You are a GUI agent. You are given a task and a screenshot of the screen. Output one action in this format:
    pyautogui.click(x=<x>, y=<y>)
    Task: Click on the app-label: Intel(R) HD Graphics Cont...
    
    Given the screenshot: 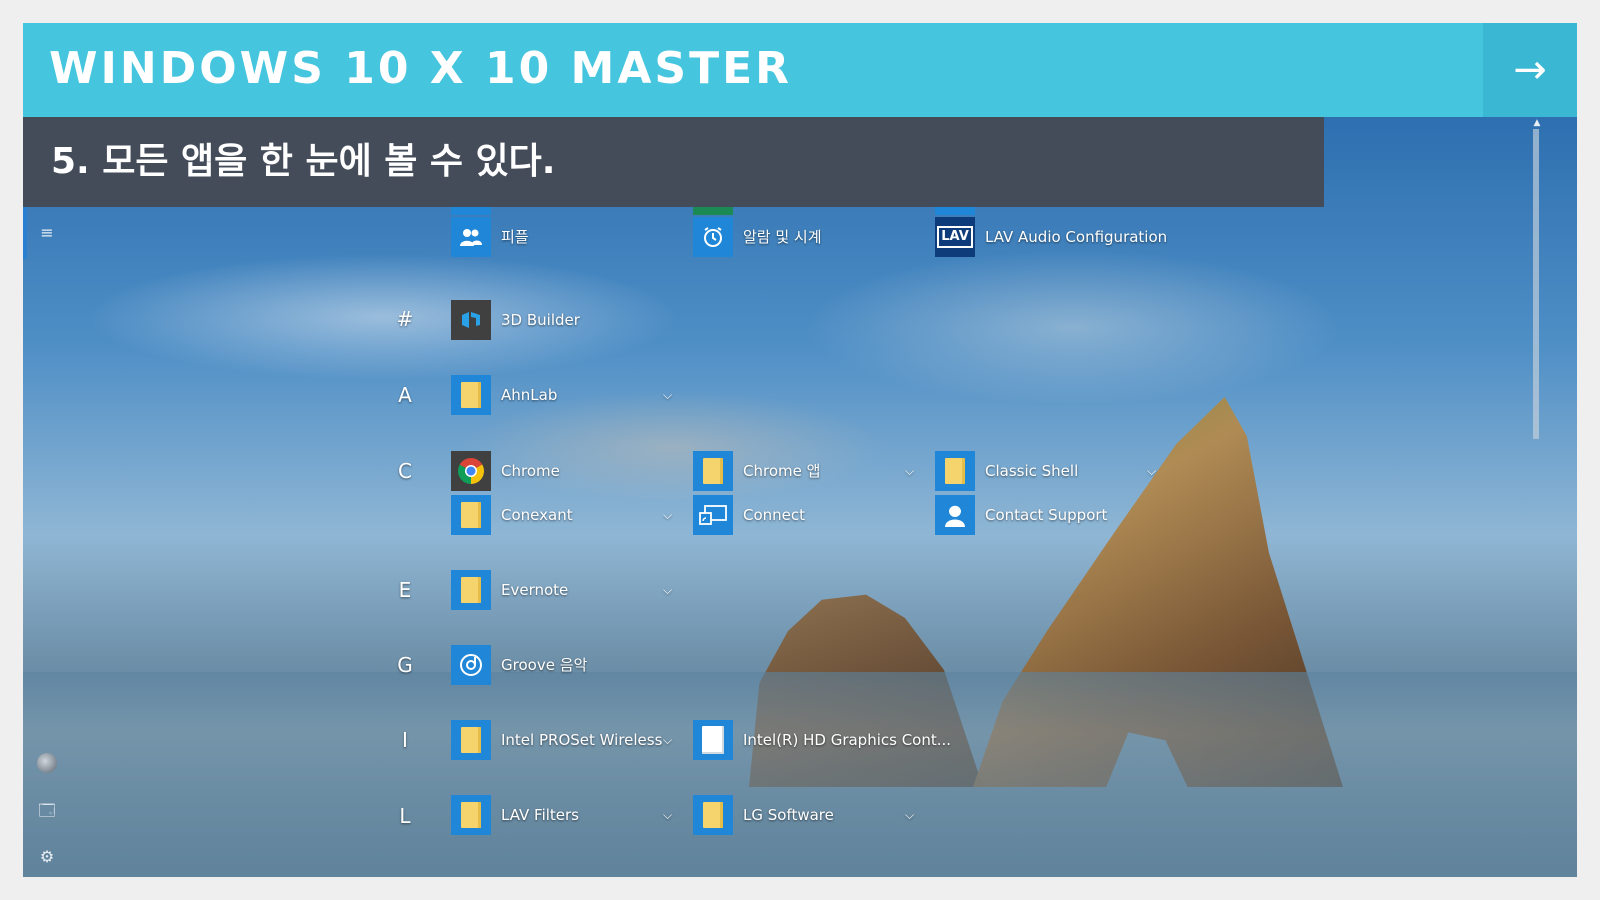 What is the action you would take?
    pyautogui.click(x=847, y=740)
    